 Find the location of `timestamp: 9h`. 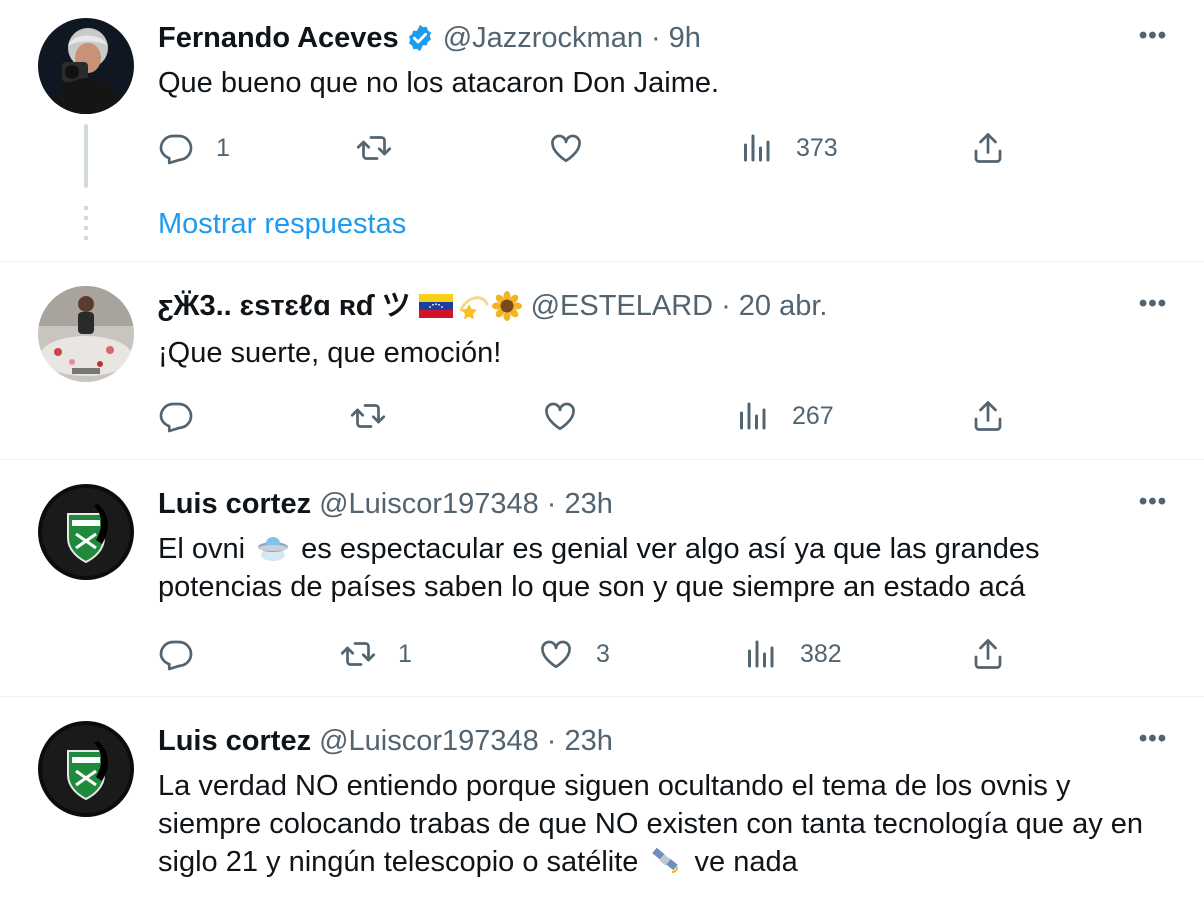

timestamp: 9h is located at coordinates (685, 38).